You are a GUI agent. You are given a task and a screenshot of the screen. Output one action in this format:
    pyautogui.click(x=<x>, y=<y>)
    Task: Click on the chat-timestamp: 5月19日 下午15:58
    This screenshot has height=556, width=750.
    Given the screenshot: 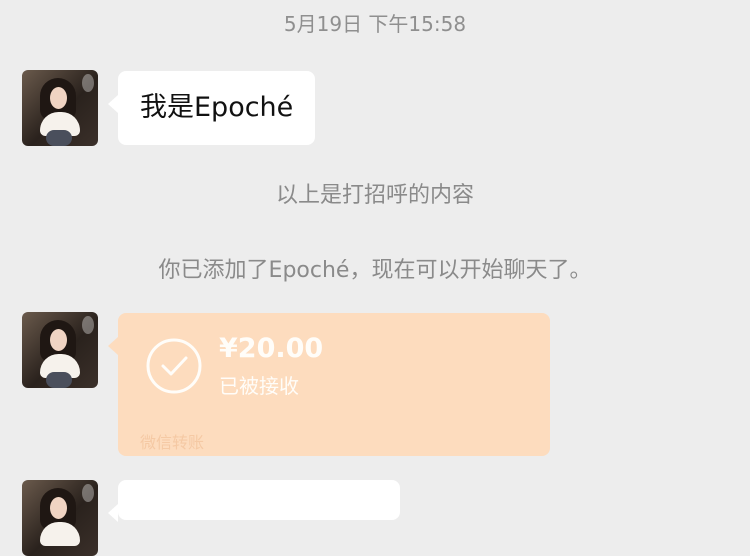 What is the action you would take?
    pyautogui.click(x=375, y=24)
    